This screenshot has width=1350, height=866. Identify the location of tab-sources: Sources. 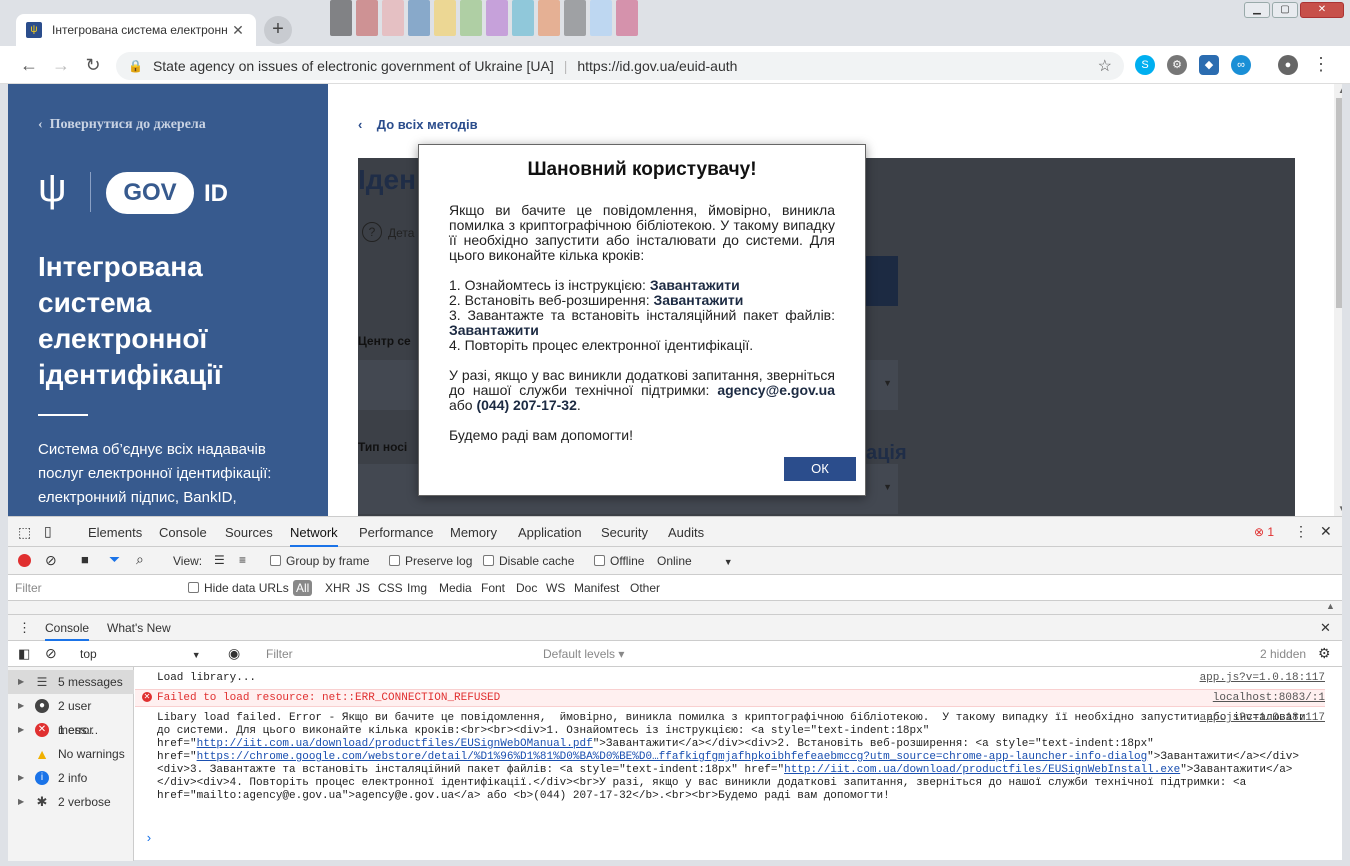
(249, 532).